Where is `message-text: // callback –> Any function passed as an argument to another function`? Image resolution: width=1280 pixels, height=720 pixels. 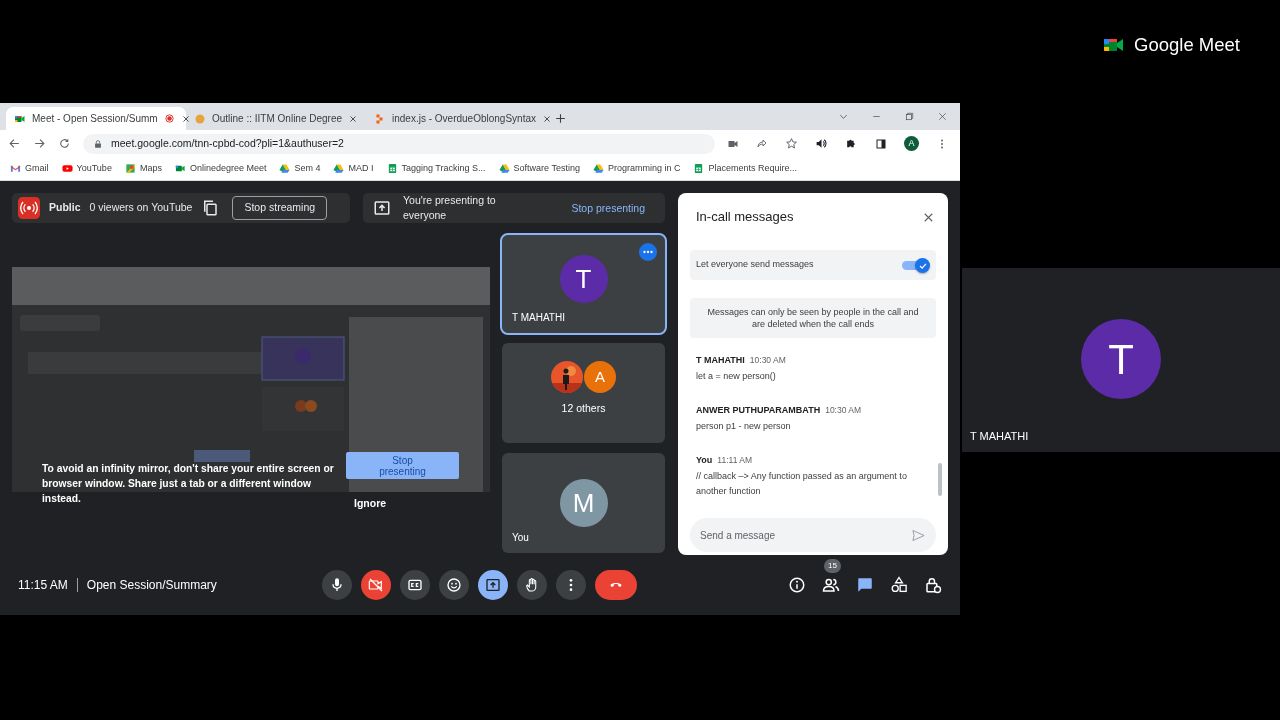 message-text: // callback –> Any function passed as an argument to another function is located at coordinates (802, 484).